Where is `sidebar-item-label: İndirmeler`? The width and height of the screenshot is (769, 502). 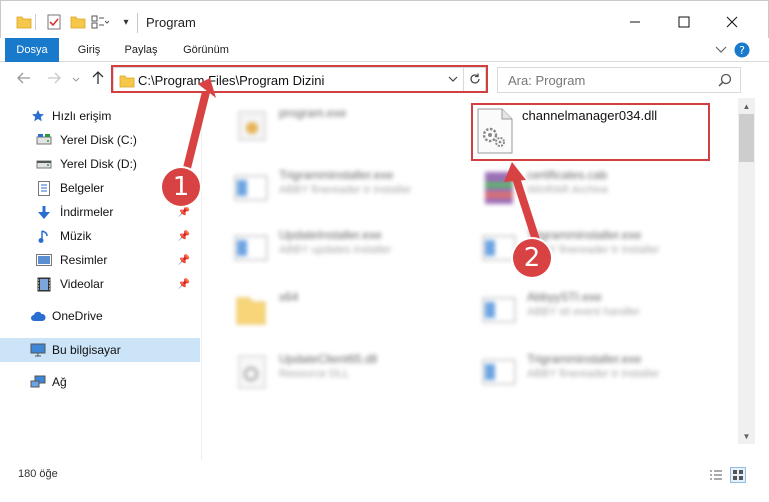 sidebar-item-label: İndirmeler is located at coordinates (87, 212).